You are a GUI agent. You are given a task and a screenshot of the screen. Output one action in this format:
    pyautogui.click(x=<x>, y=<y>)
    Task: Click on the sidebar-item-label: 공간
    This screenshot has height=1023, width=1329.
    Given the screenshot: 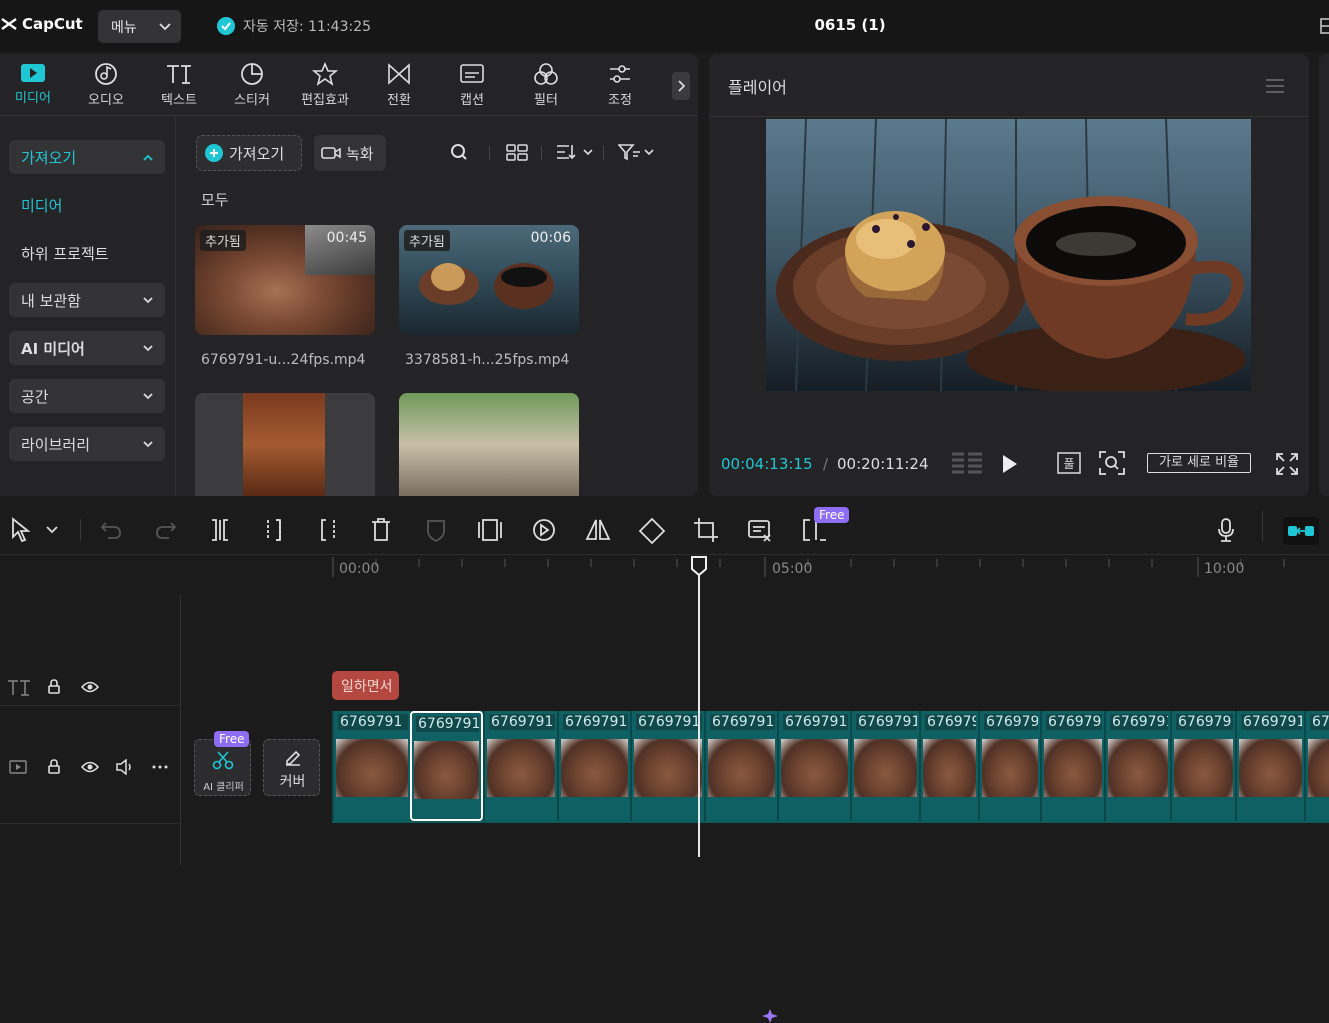 What is the action you would take?
    pyautogui.click(x=35, y=396)
    